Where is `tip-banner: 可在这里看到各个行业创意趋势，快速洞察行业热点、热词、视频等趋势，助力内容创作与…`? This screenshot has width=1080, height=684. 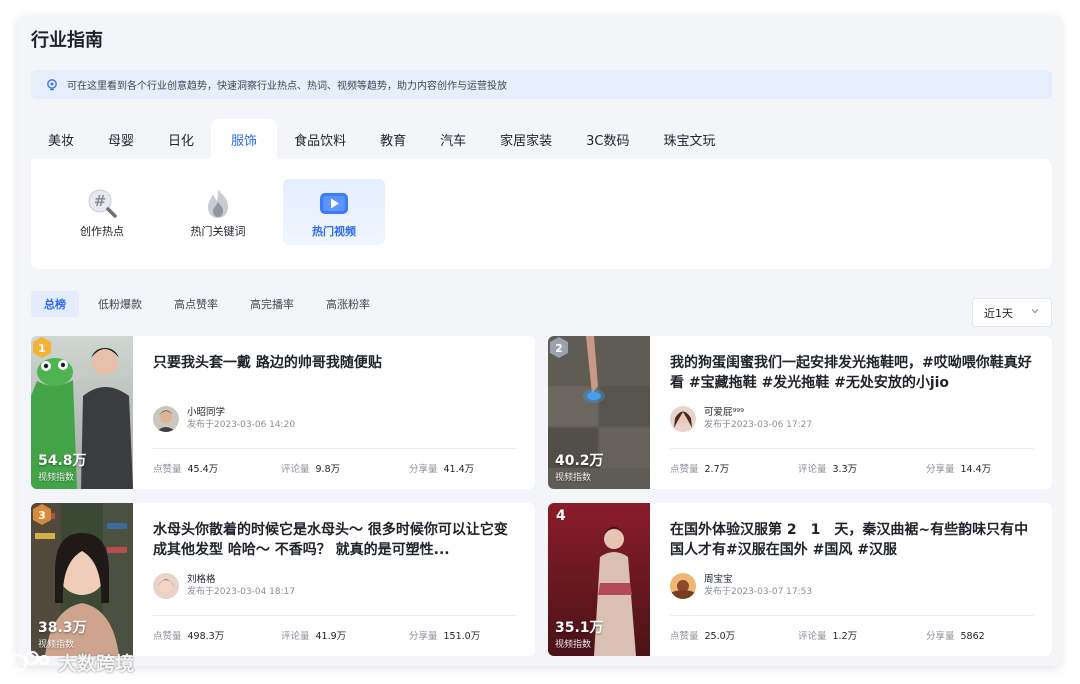 tip-banner: 可在这里看到各个行业创意趋势，快速洞察行业热点、热词、视频等趋势，助力内容创作与… is located at coordinates (541, 84).